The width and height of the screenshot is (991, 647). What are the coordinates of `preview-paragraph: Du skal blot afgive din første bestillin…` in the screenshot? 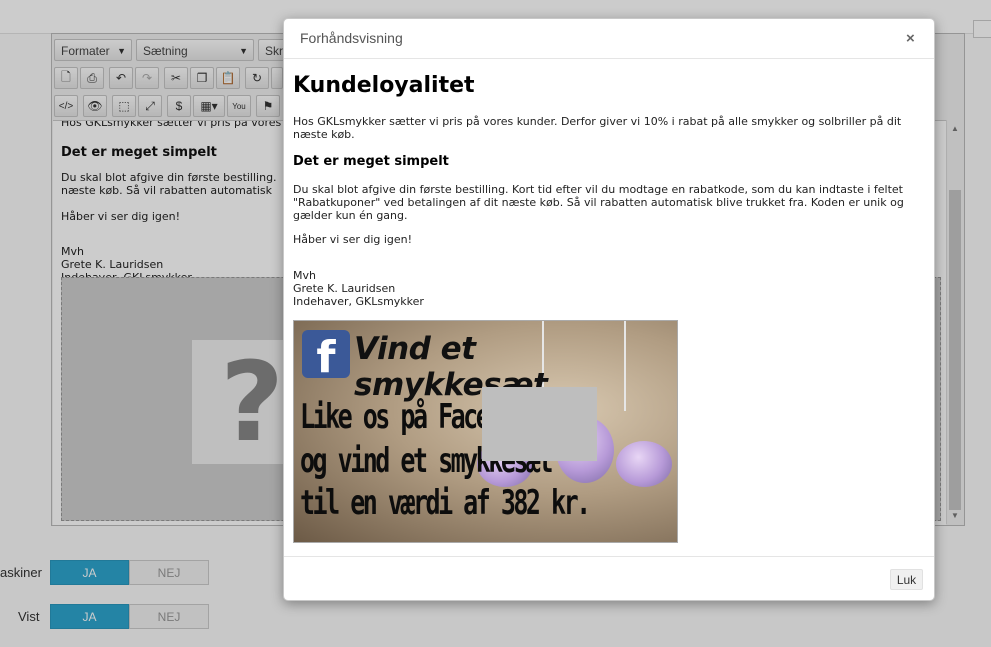 It's located at (598, 202).